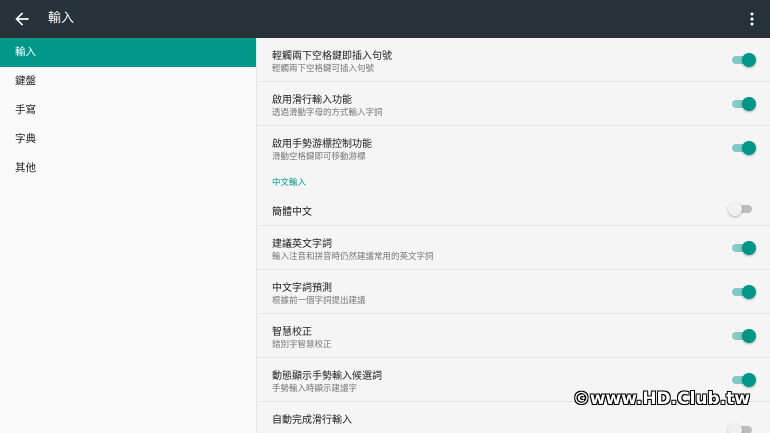 The image size is (770, 433). What do you see at coordinates (302, 345) in the screenshot?
I see `setting-summary: 錯別字智慧校正` at bounding box center [302, 345].